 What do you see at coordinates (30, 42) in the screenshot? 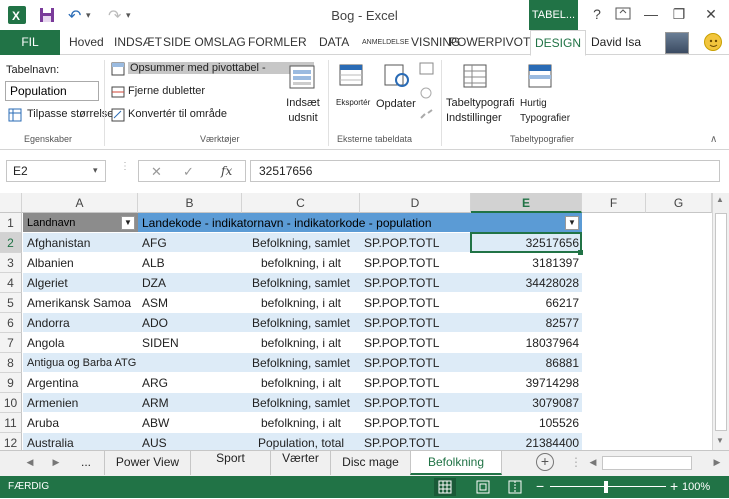
I see `tab-file: FIL` at bounding box center [30, 42].